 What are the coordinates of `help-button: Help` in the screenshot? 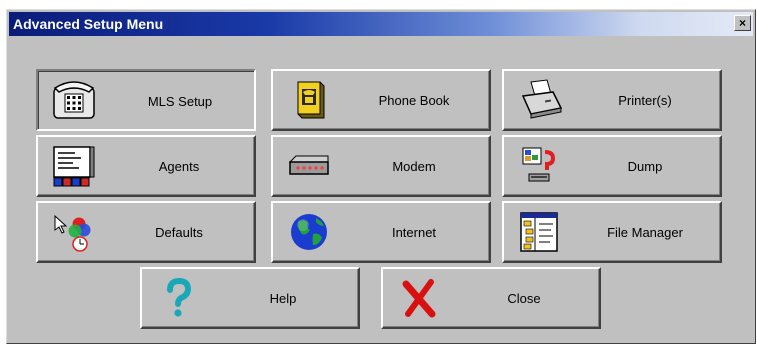 It's located at (250, 298).